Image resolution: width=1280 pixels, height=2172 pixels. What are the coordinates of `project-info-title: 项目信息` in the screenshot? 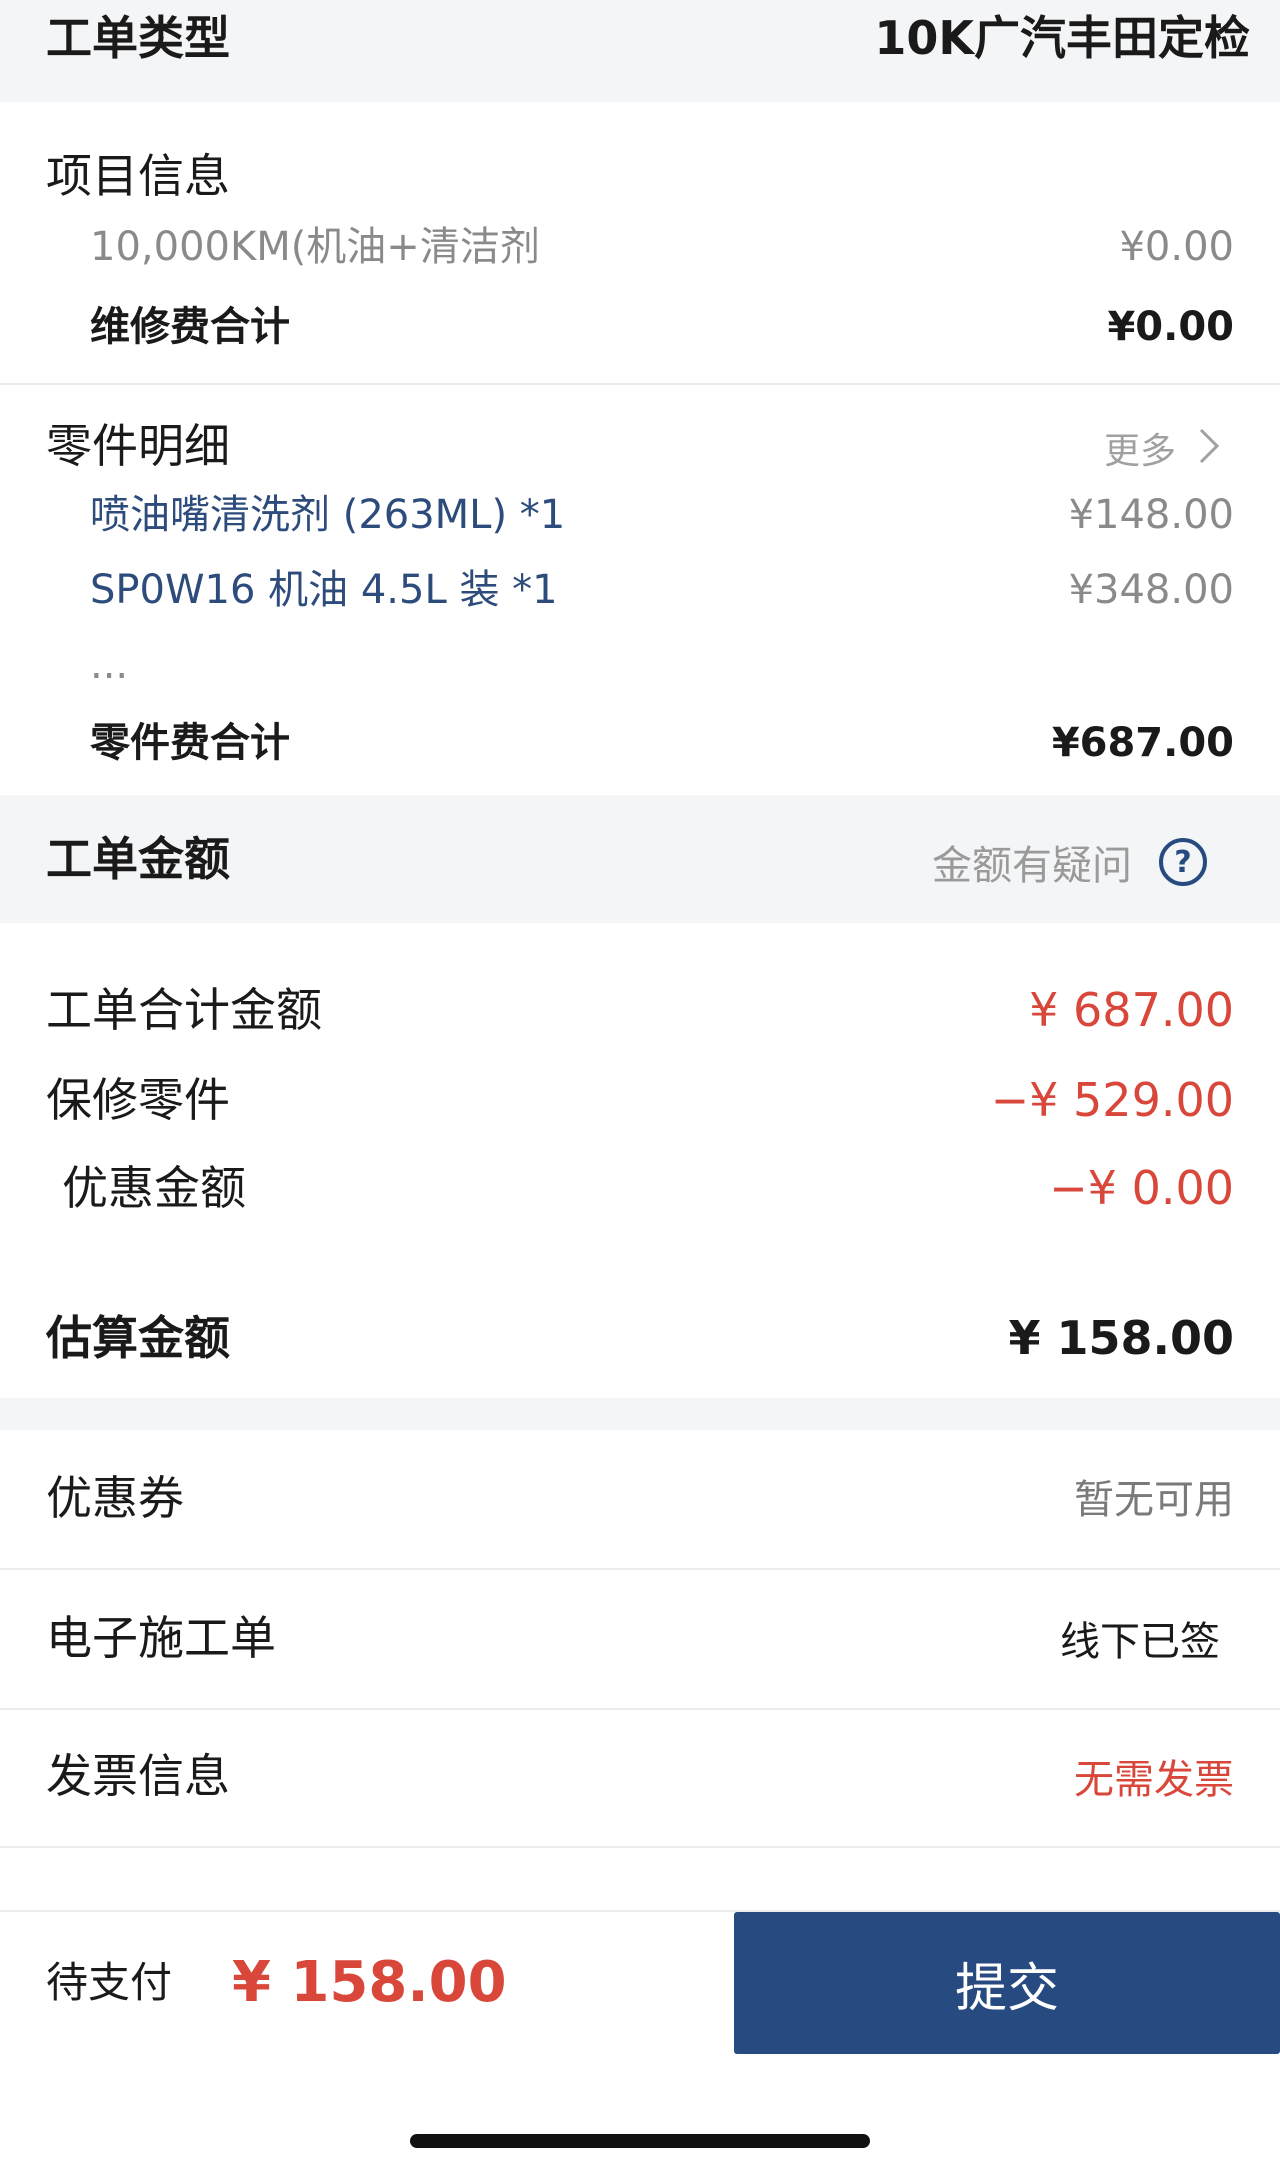 It's located at (138, 176).